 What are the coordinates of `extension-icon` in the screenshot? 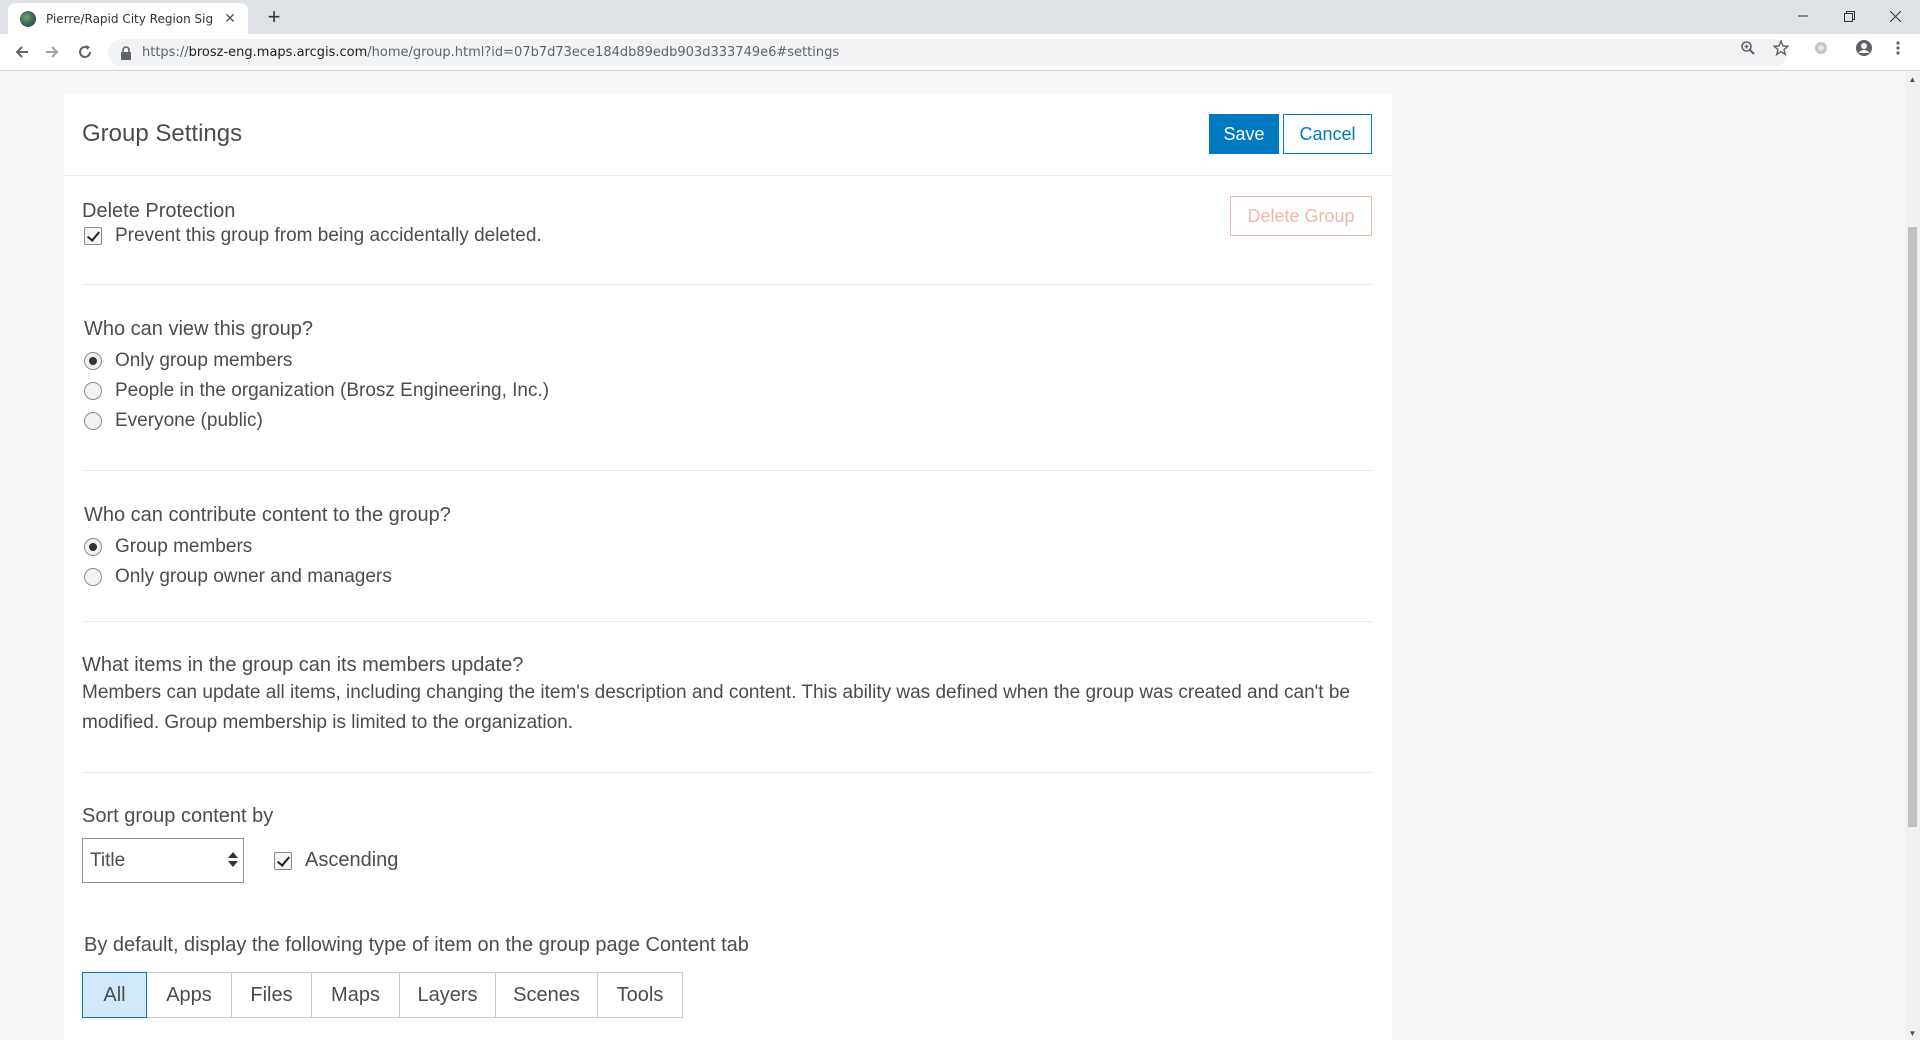 It's located at (1821, 48).